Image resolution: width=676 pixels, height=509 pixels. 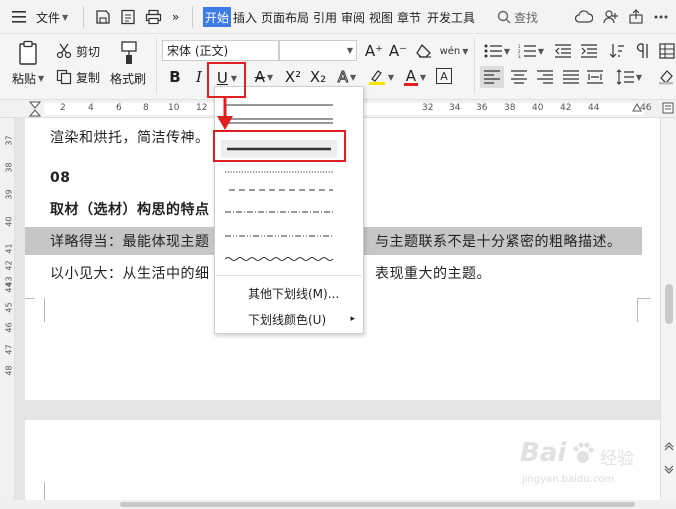 What do you see at coordinates (48, 17) in the screenshot?
I see `file-menu: 文件` at bounding box center [48, 17].